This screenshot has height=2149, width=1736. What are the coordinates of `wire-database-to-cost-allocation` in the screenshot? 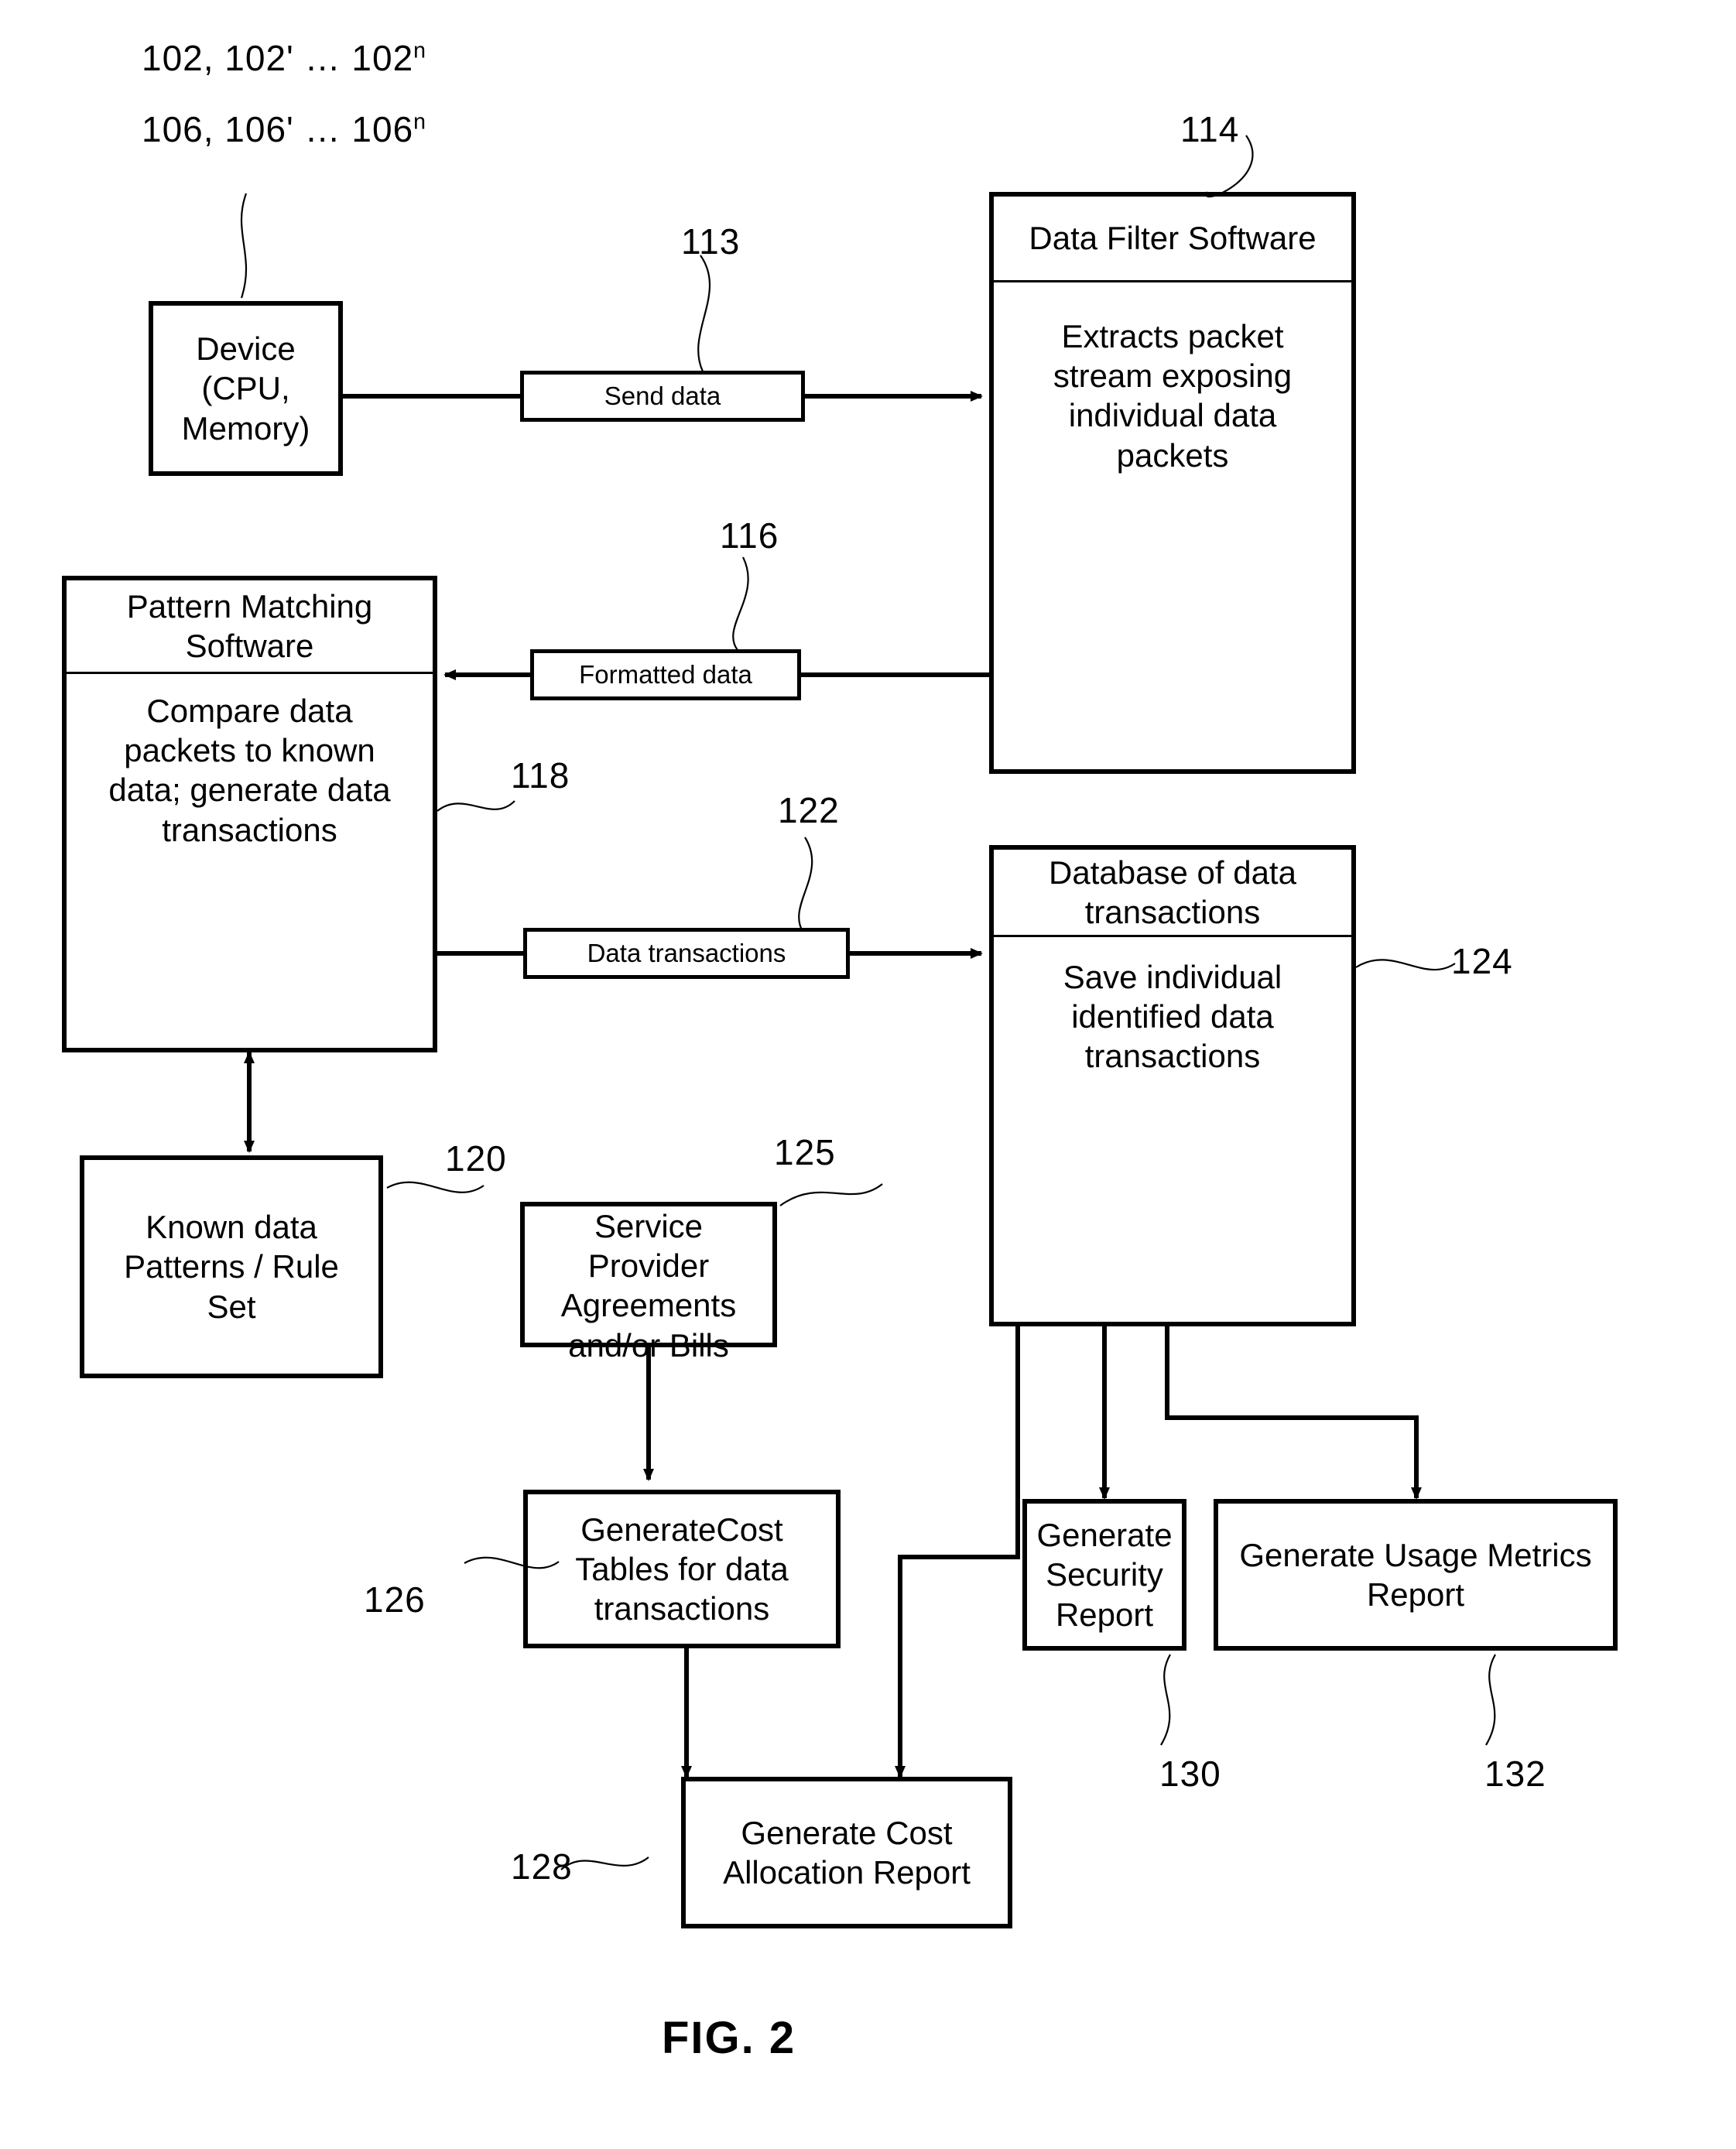 It's located at (957, 1552).